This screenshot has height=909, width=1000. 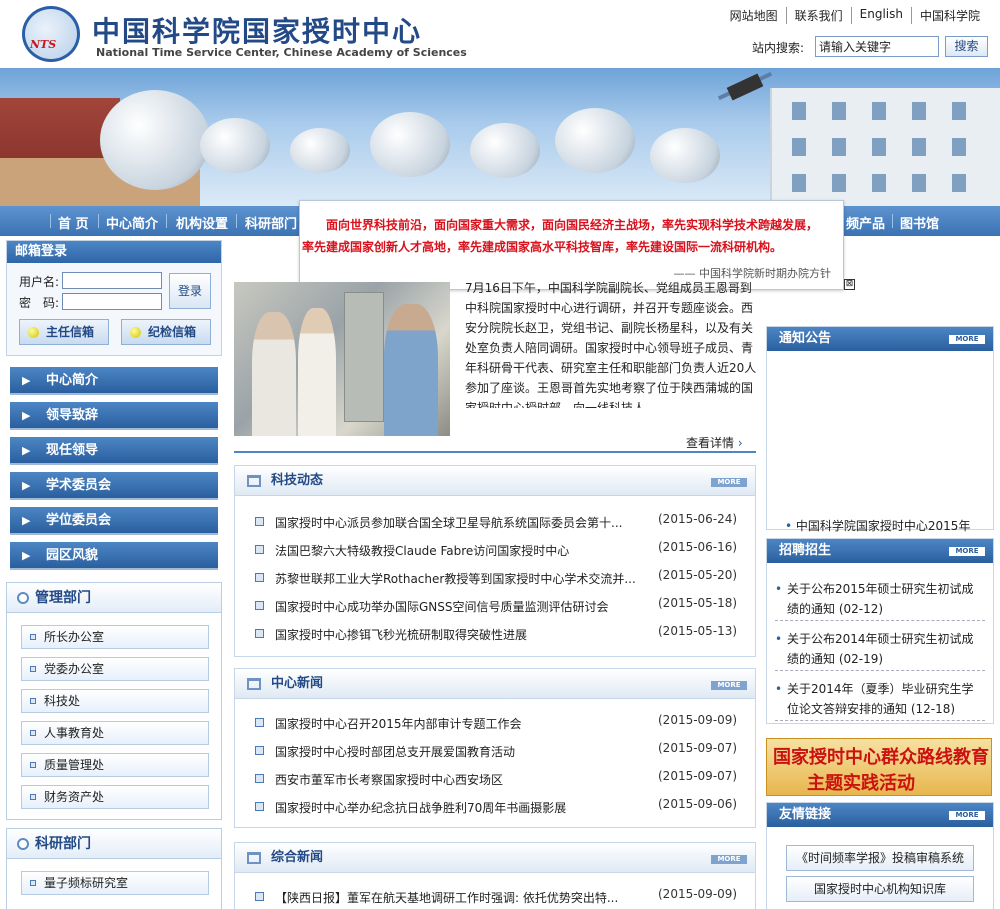 I want to click on search-input: 请输入关键字, so click(x=877, y=46).